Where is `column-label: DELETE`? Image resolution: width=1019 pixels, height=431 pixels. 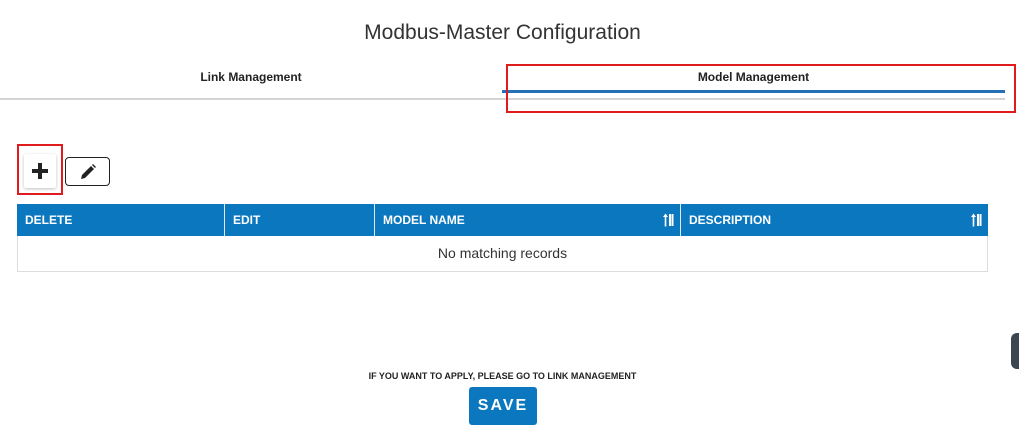
column-label: DELETE is located at coordinates (49, 220).